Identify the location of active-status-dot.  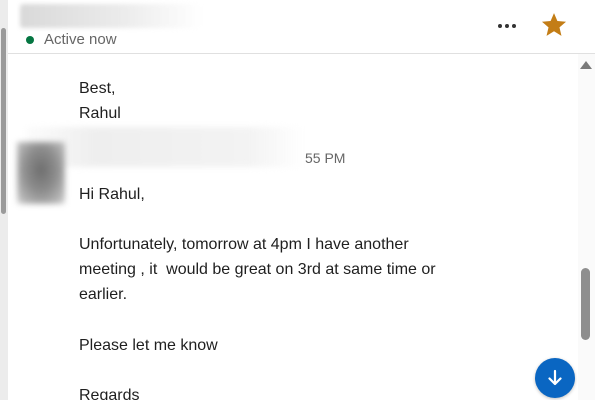
(30, 39).